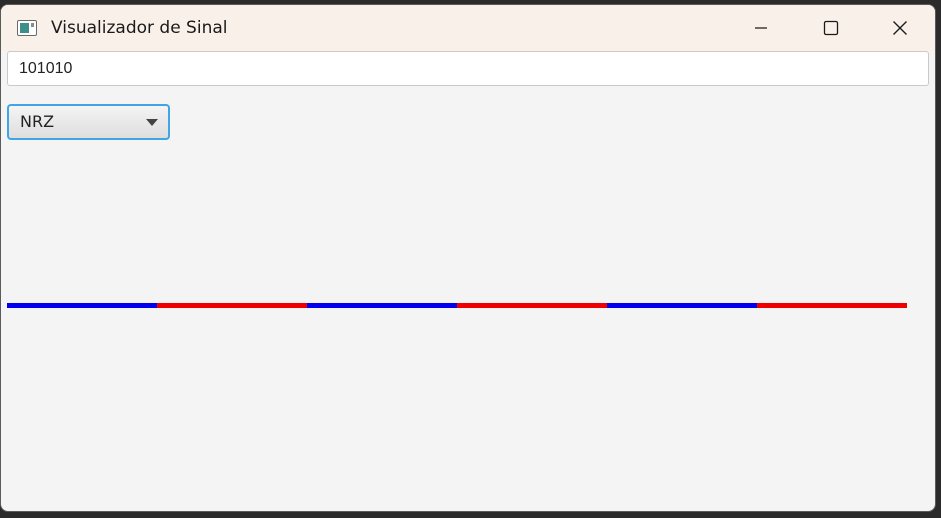 This screenshot has height=518, width=941. I want to click on minimize-icon, so click(761, 28).